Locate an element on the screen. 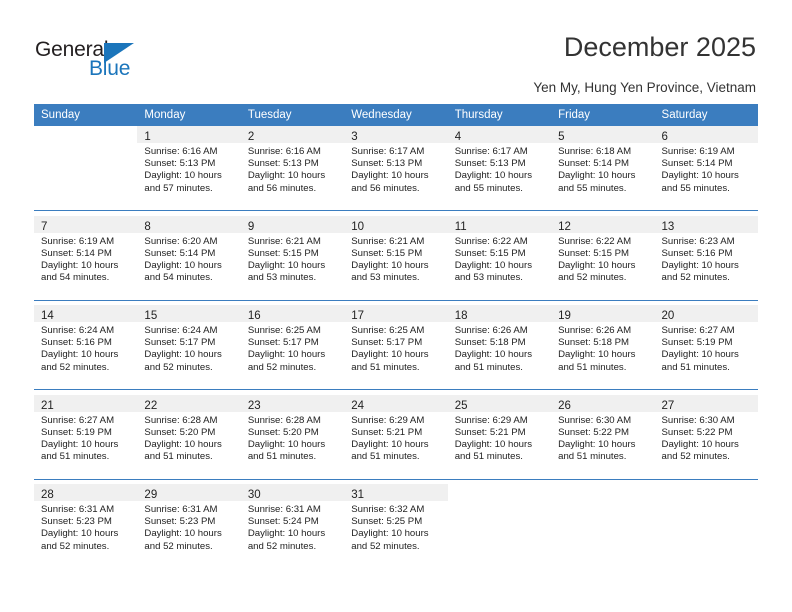 The height and width of the screenshot is (612, 792). day-details is located at coordinates (85, 144).